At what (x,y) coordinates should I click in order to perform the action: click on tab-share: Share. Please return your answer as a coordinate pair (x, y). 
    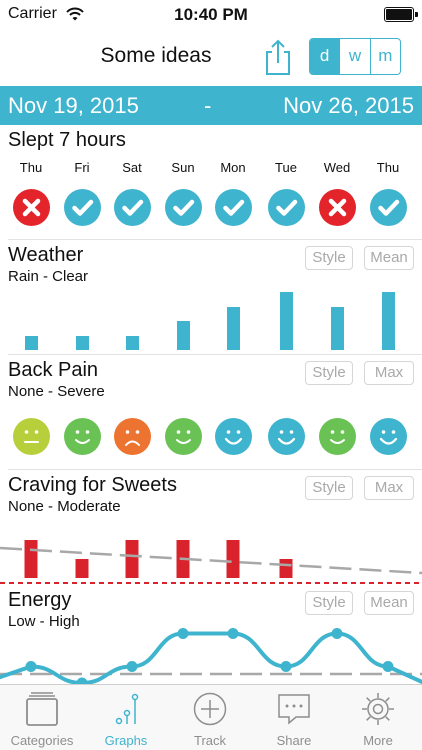
    Looking at the image, I should click on (294, 717).